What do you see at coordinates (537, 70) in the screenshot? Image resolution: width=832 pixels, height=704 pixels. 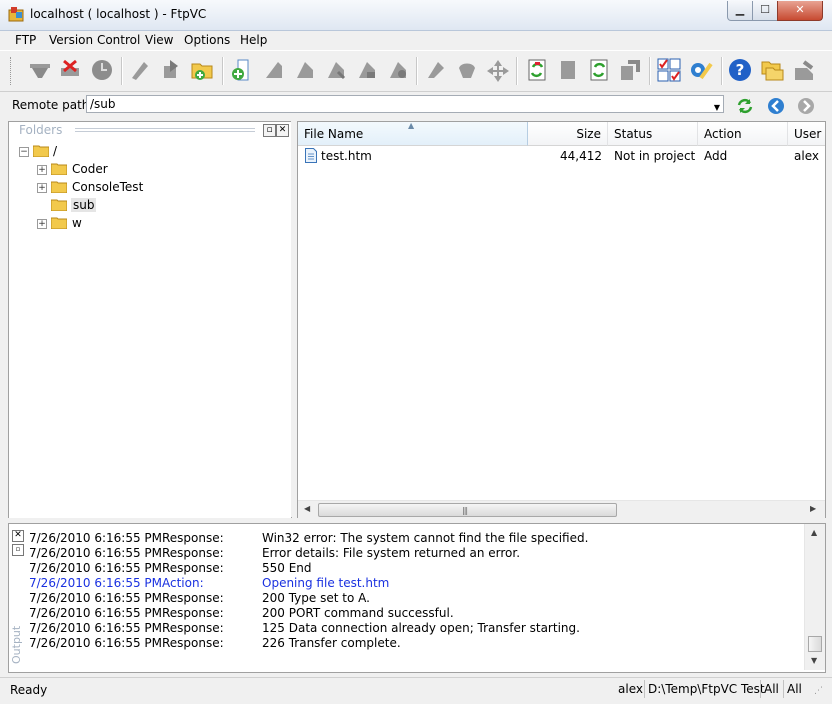 I see `refresh-project-icon` at bounding box center [537, 70].